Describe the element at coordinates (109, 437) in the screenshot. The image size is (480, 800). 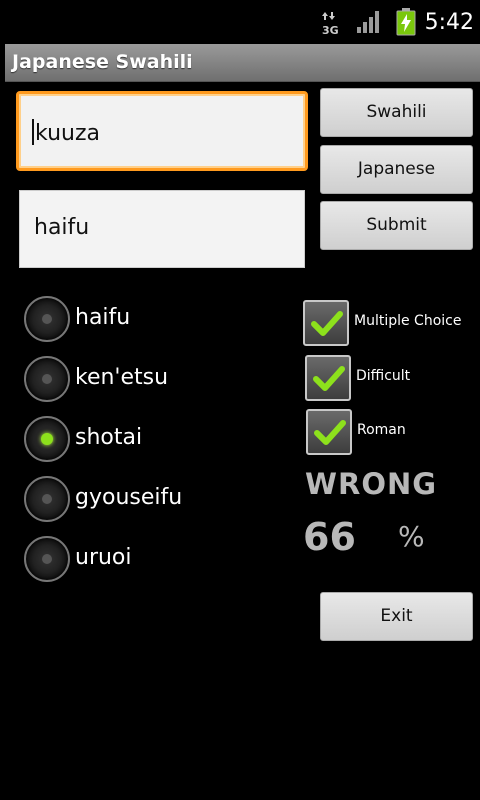
I see `choice-label: shotai` at that location.